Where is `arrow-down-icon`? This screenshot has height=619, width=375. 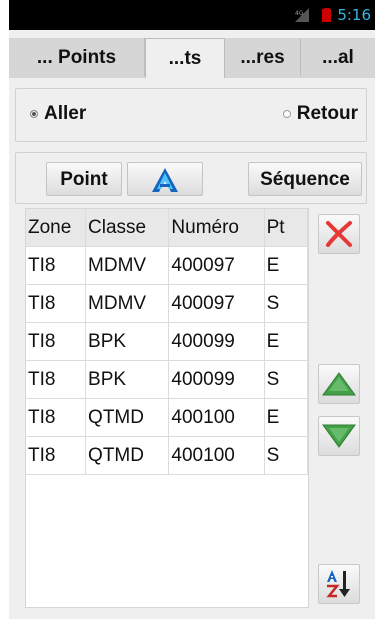 arrow-down-icon is located at coordinates (339, 436).